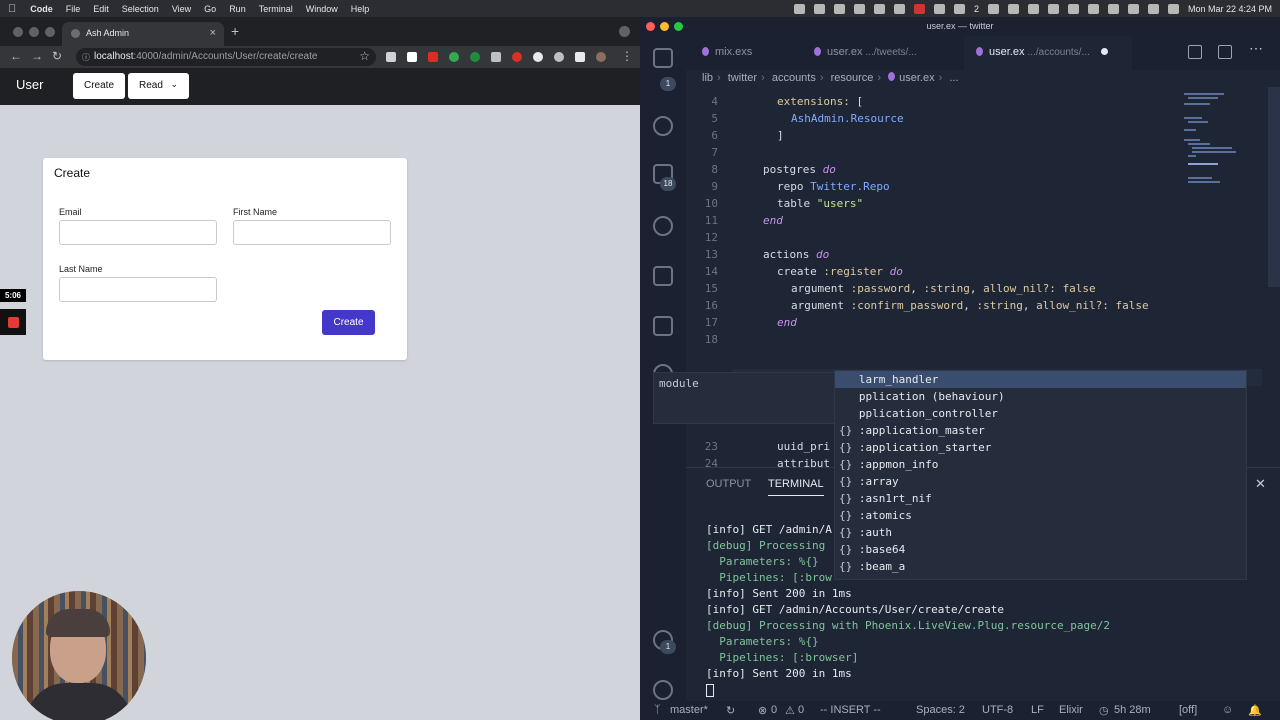 The width and height of the screenshot is (1280, 720). What do you see at coordinates (664, 26) in the screenshot?
I see `vscode-minimize-button` at bounding box center [664, 26].